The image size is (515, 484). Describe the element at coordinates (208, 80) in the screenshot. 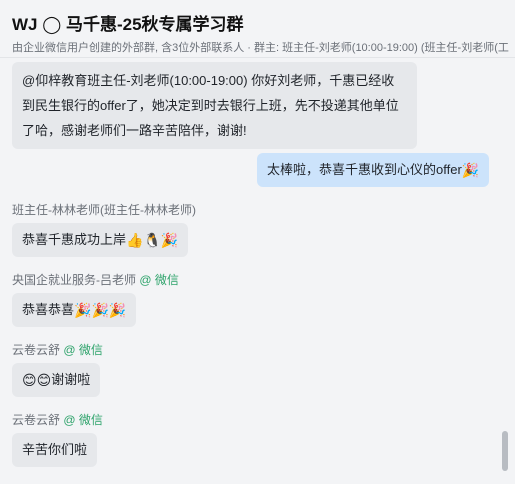

I see `message-text: @仰梓教育班主任-刘老师(10:00-19:00) 你好刘老师，千惠已经收` at that location.